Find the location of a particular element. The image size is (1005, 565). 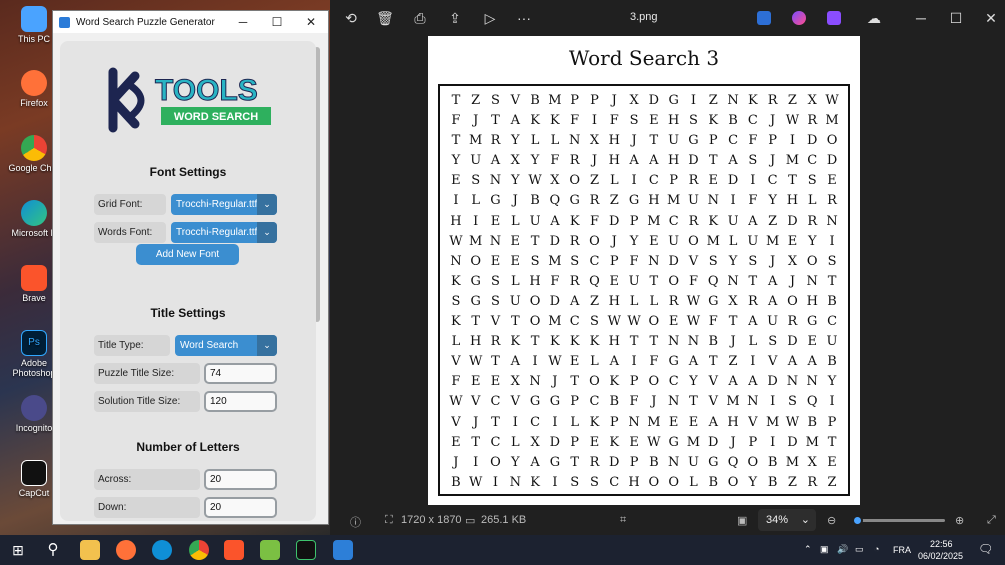

file-explorer-icon is located at coordinates (90, 550).